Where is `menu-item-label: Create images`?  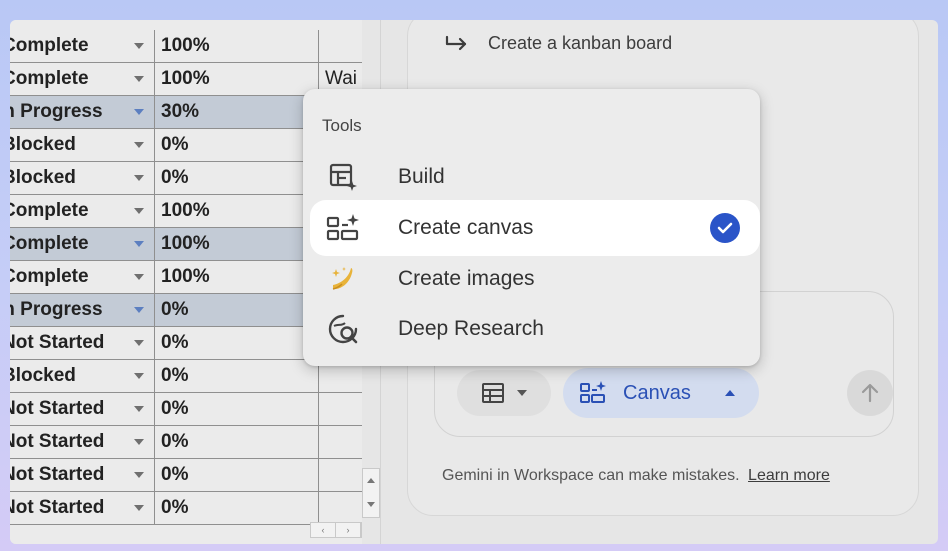 menu-item-label: Create images is located at coordinates (466, 278).